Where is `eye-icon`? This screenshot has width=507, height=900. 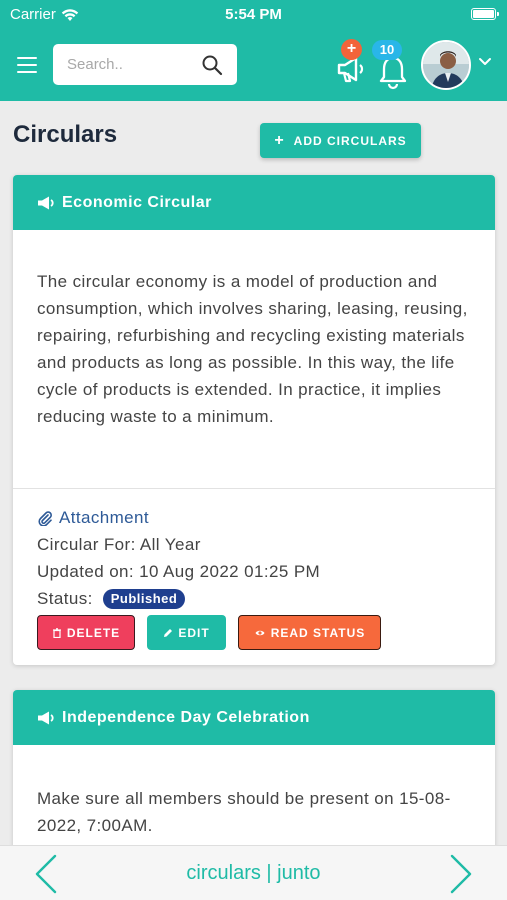 eye-icon is located at coordinates (260, 632).